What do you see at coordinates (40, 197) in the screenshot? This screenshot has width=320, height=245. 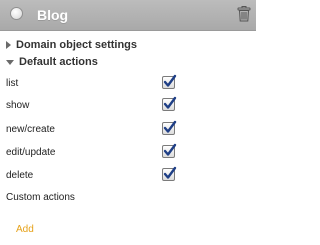 I see `custom-actions-label: Custom actions` at bounding box center [40, 197].